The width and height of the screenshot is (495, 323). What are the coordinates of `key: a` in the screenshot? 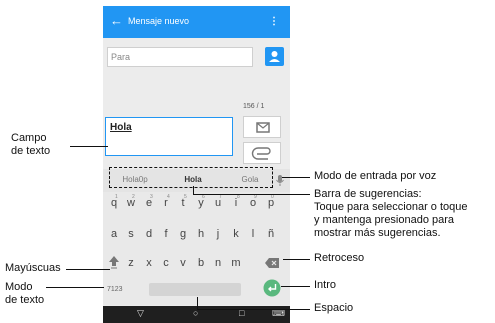 It's located at (114, 234).